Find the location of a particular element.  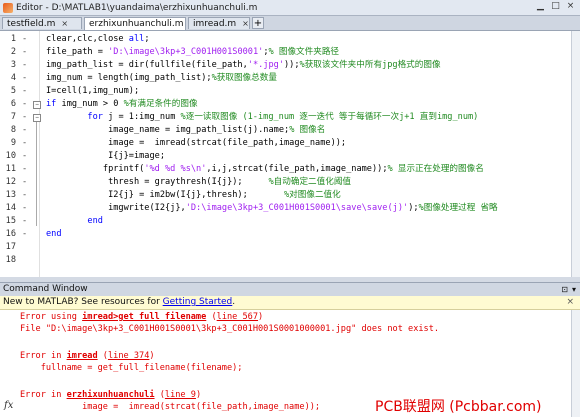

editor-scrollbar is located at coordinates (575, 154).